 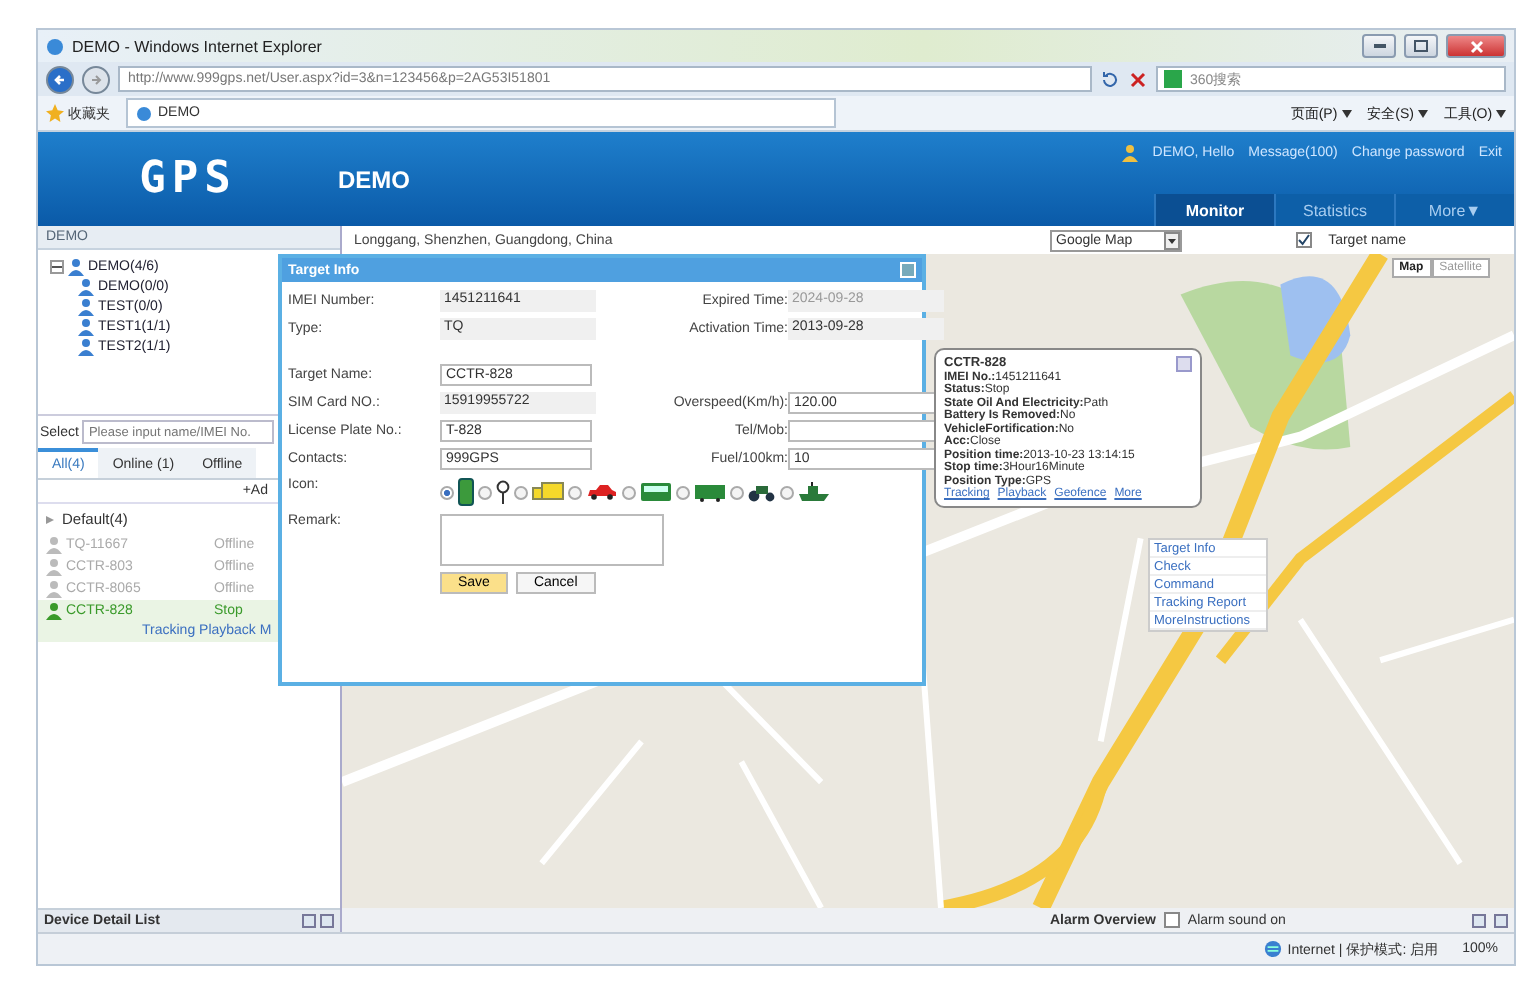 I want to click on minimize-icon, so click(x=1379, y=46).